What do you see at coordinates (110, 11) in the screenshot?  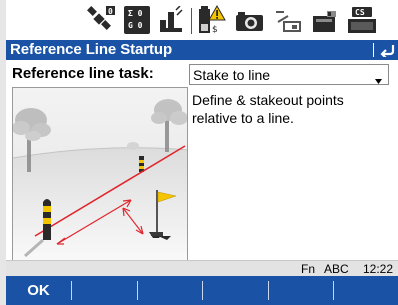 I see `satellite-count: 0` at bounding box center [110, 11].